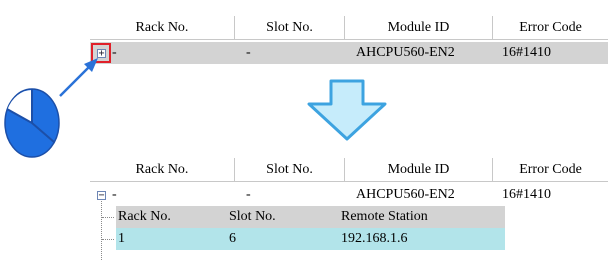 This screenshot has width=608, height=260. I want to click on collapse-minus-icon: −, so click(101, 196).